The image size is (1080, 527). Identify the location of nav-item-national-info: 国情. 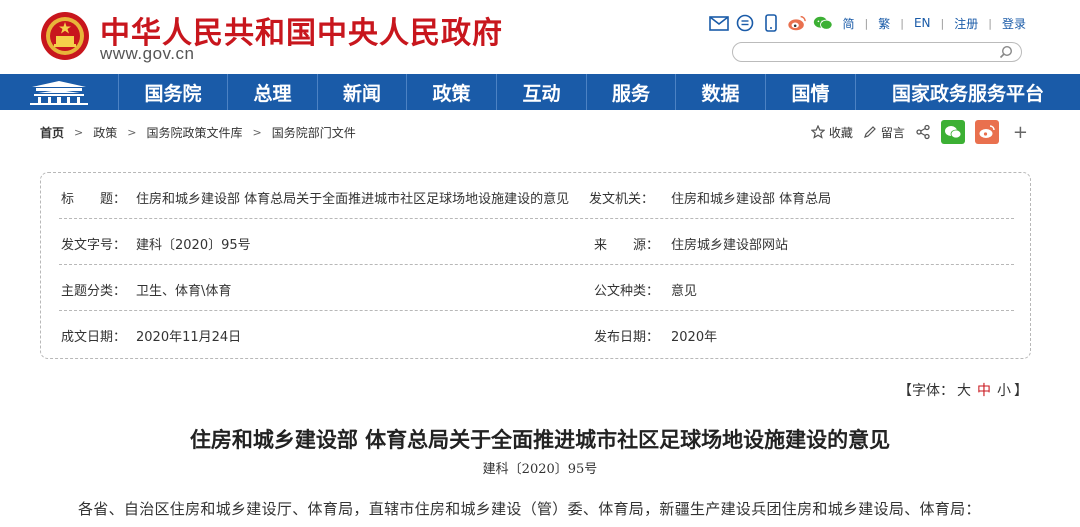
(810, 92).